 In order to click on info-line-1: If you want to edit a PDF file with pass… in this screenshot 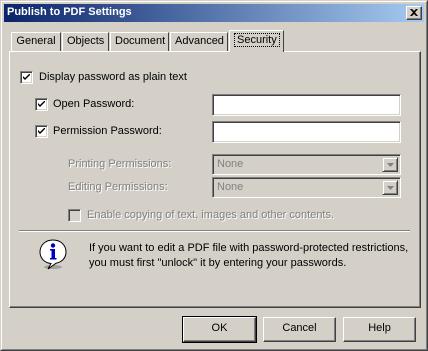, I will do `click(249, 248)`.